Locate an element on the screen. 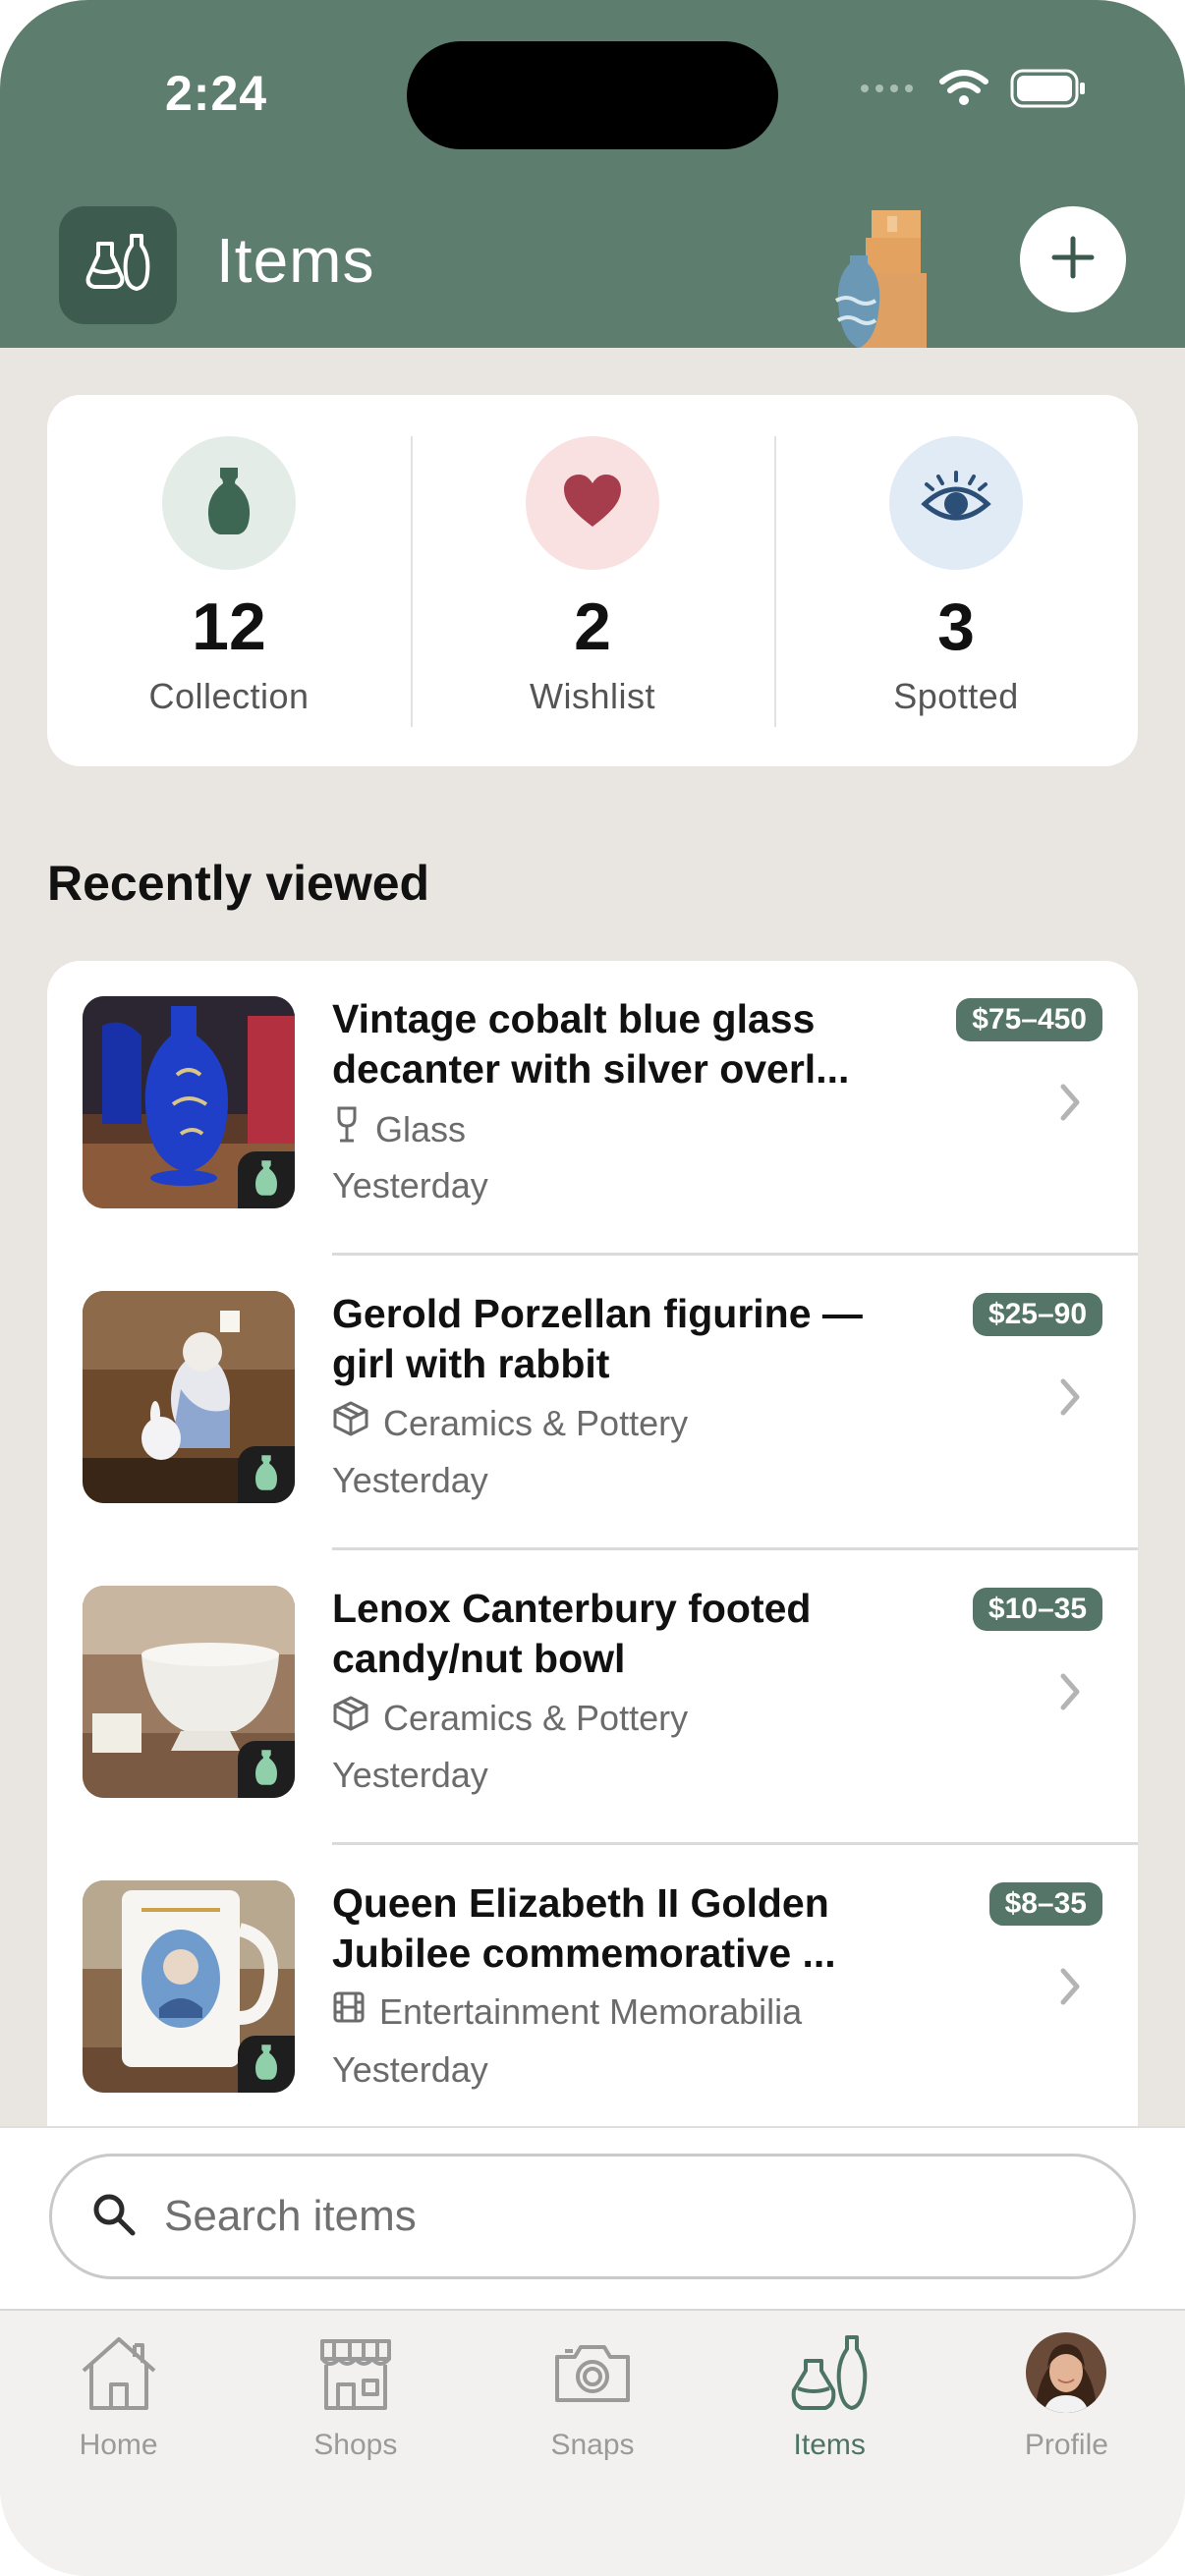 The width and height of the screenshot is (1185, 2576). tab-home: Home is located at coordinates (119, 2443).